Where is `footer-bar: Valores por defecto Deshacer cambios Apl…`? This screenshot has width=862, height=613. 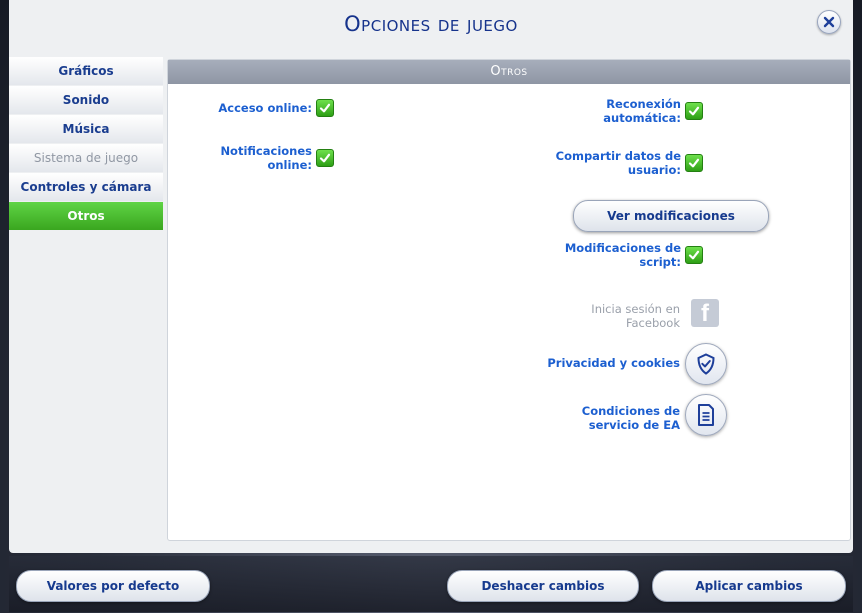 footer-bar: Valores por defecto Deshacer cambios Apl… is located at coordinates (431, 584).